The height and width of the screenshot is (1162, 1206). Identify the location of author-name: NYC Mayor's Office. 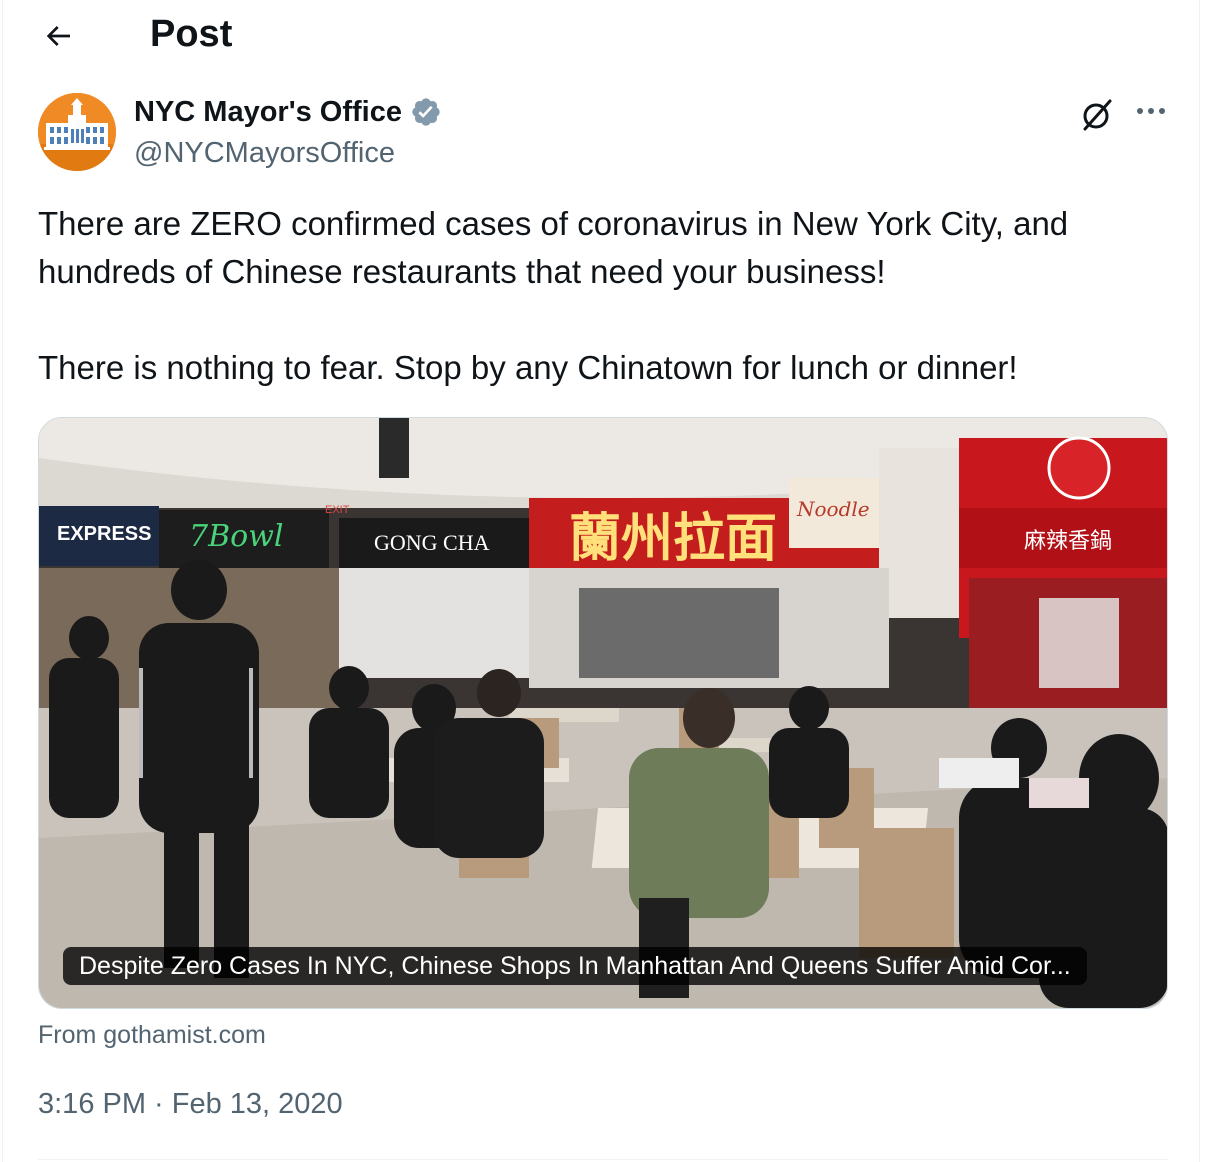
(288, 112).